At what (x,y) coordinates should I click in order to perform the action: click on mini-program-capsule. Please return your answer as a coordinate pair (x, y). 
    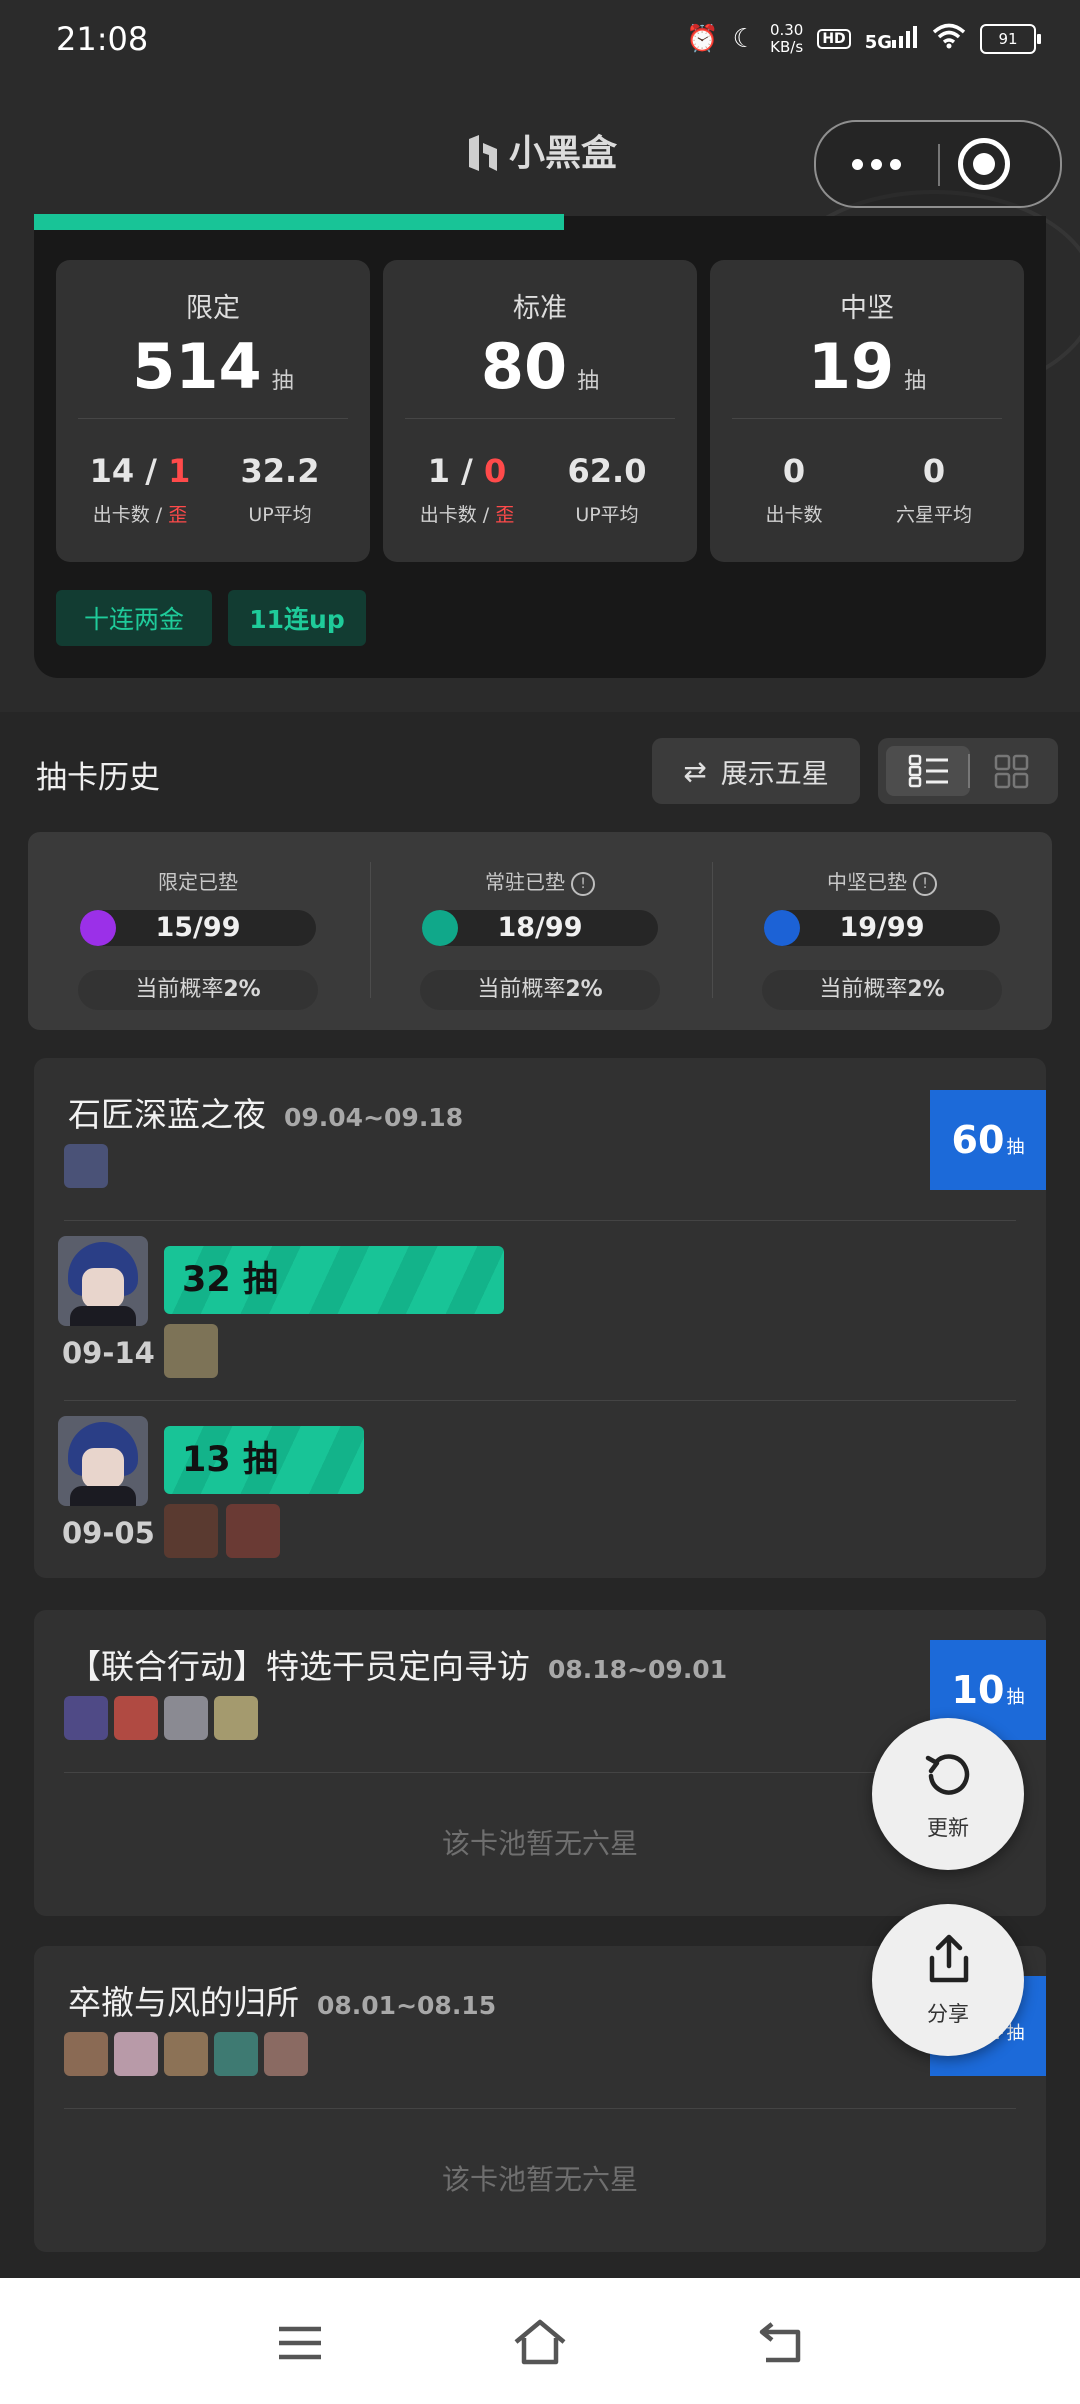
    Looking at the image, I should click on (938, 164).